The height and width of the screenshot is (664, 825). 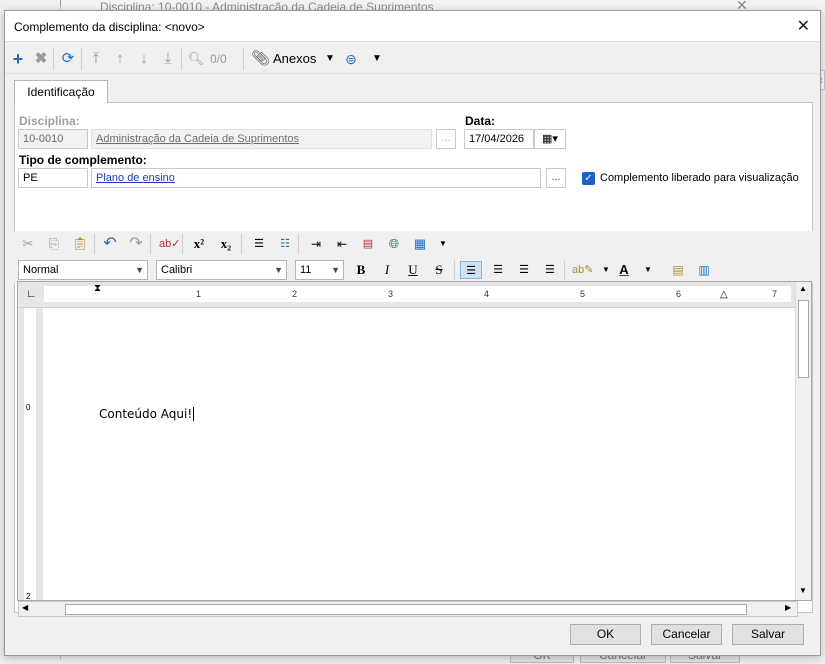 What do you see at coordinates (803, 339) in the screenshot?
I see `vertical-scroll-thumb` at bounding box center [803, 339].